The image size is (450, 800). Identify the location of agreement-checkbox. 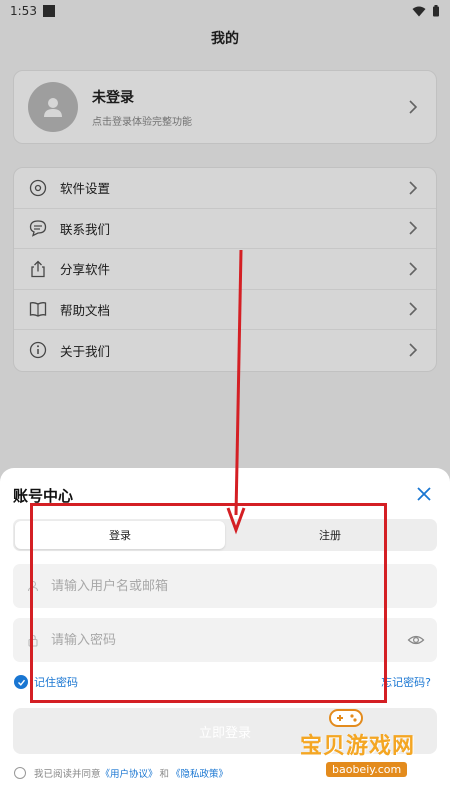
(20, 773).